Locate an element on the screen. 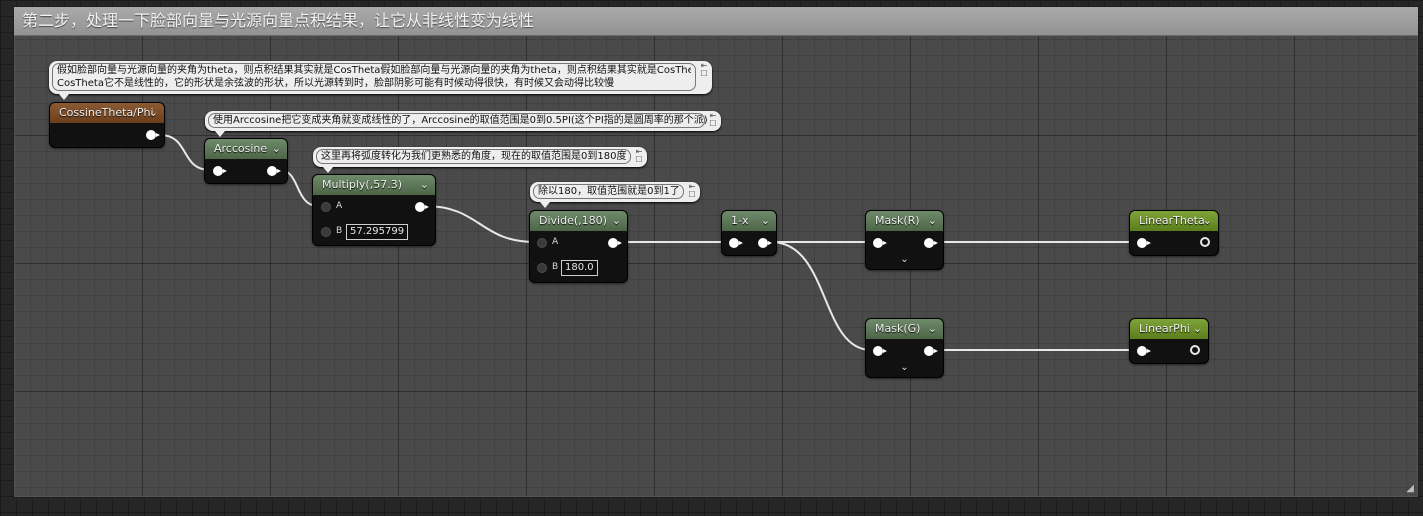 The image size is (1423, 516). node-one-minus: 1-x ⌄ is located at coordinates (749, 233).